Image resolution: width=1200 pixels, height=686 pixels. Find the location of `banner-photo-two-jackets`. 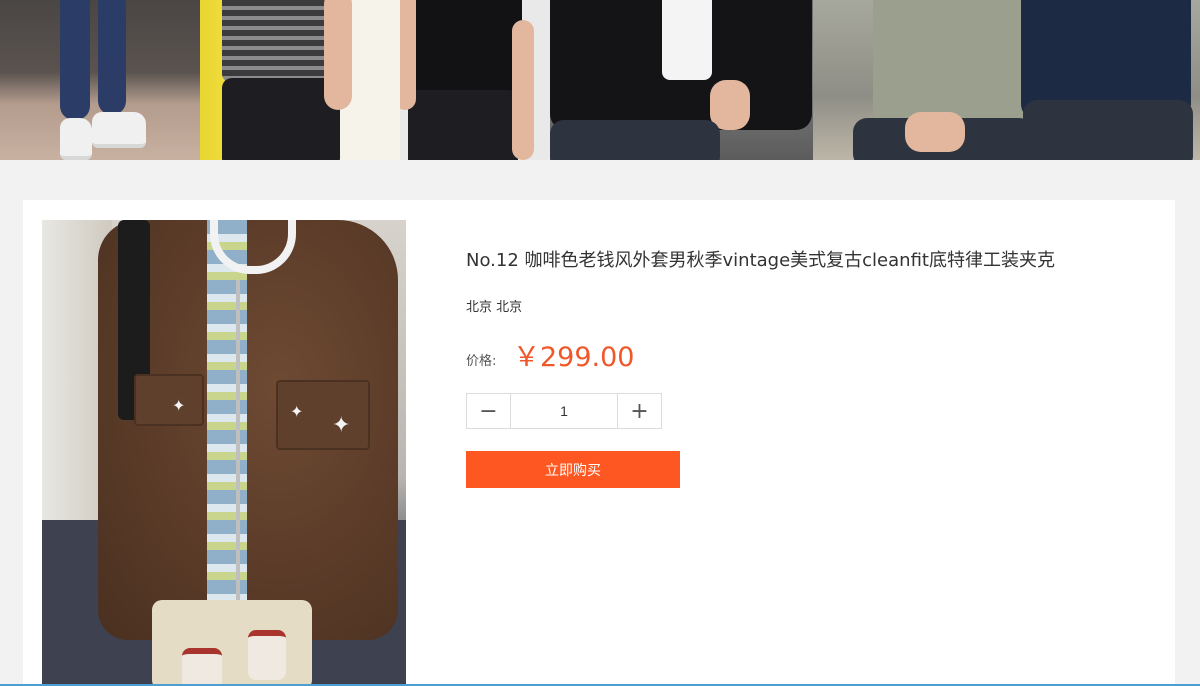

banner-photo-two-jackets is located at coordinates (1006, 80).